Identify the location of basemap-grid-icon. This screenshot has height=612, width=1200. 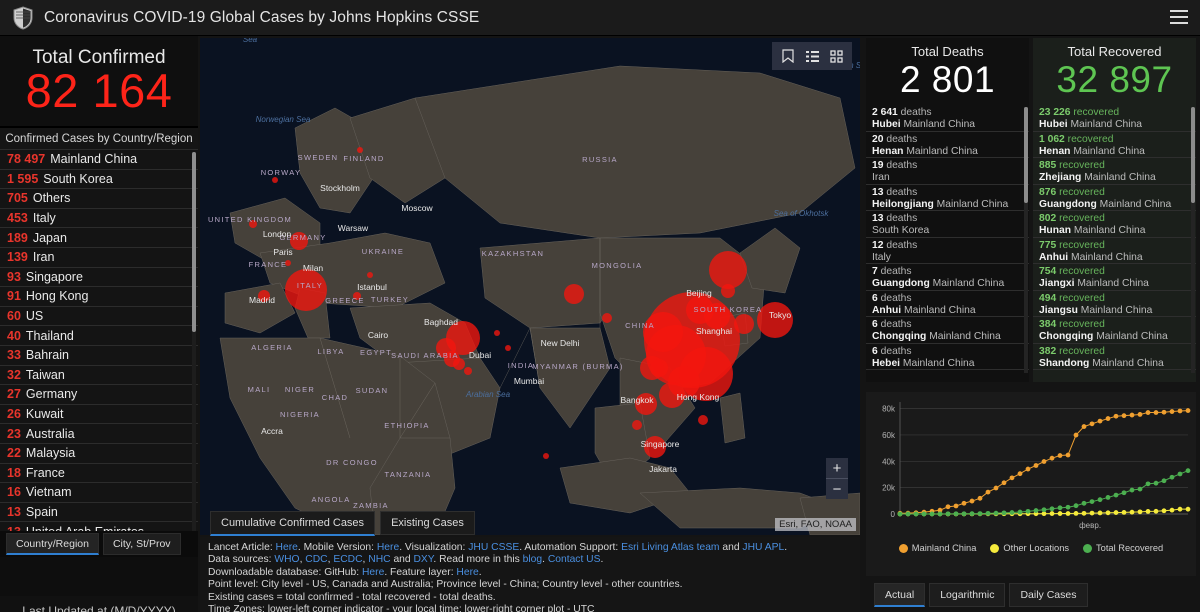
(836, 56).